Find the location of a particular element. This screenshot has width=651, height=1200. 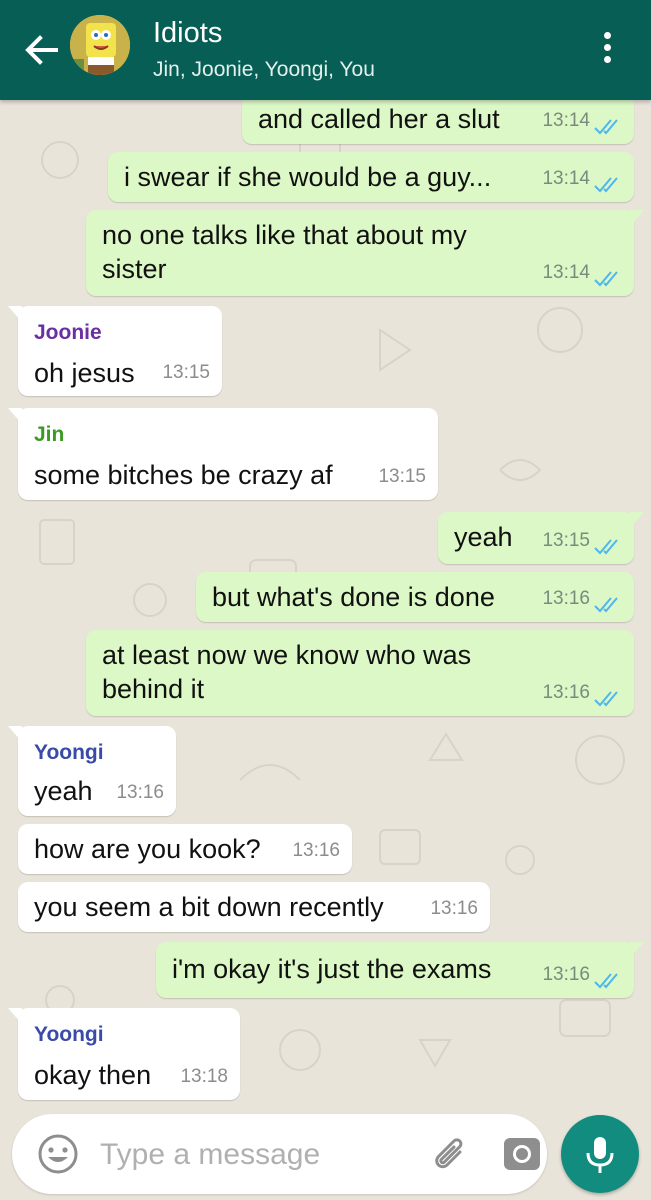

emoji-icon is located at coordinates (58, 1154).